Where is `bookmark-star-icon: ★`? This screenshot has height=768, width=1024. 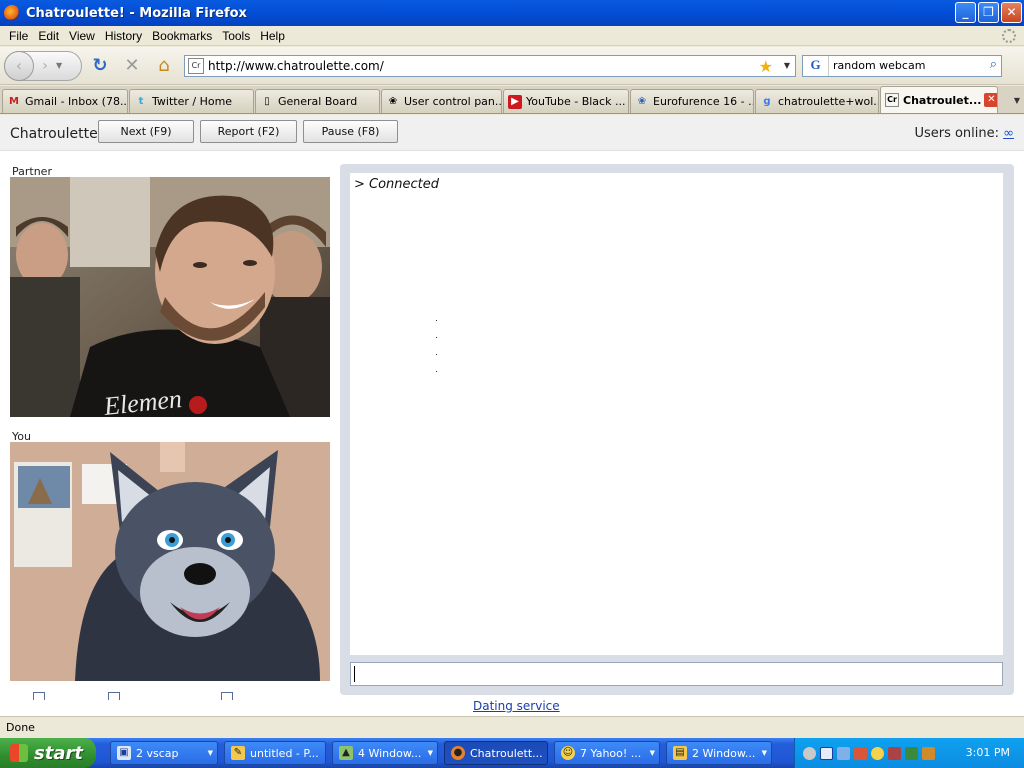 bookmark-star-icon: ★ is located at coordinates (766, 66).